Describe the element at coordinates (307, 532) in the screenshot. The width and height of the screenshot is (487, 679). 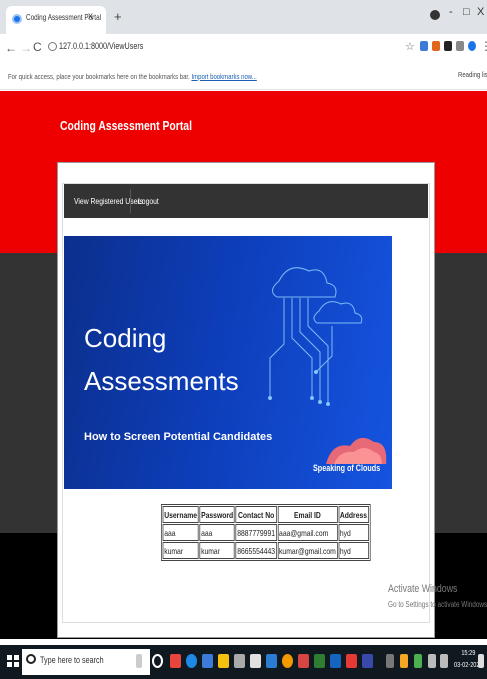
I see `cell-email: aaa@gmail.com` at that location.